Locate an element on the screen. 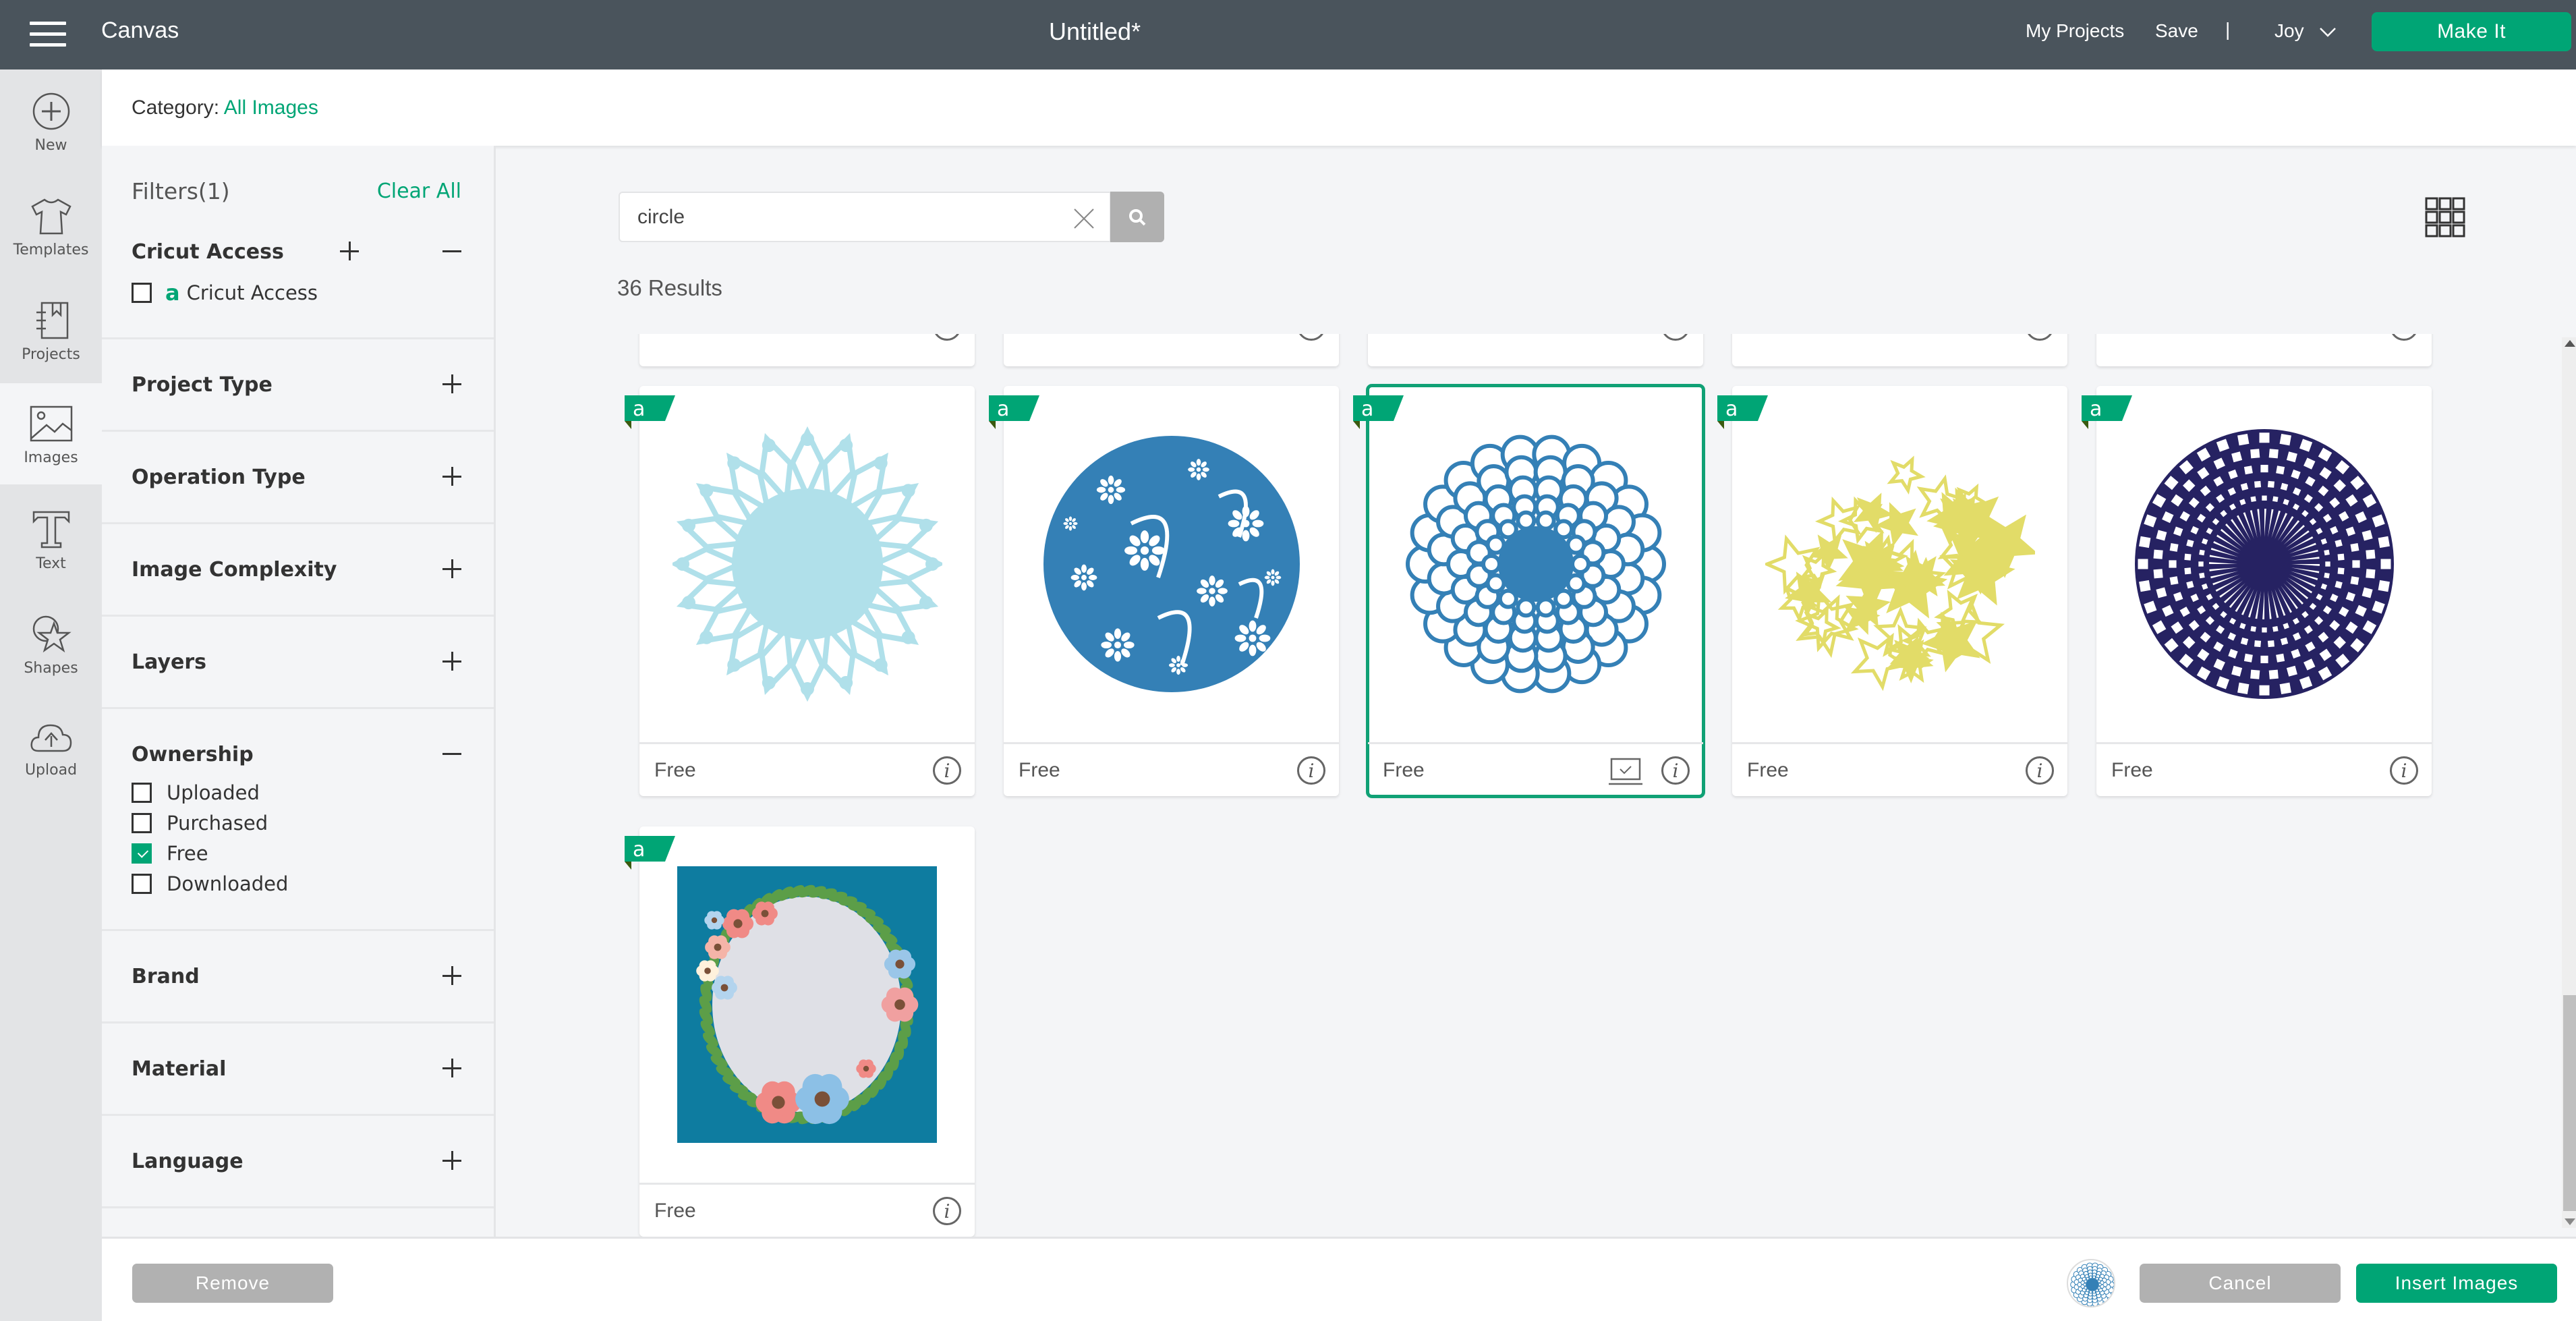 The width and height of the screenshot is (2576, 1321). checkbox-cricut-access: a Cricut Access is located at coordinates (225, 292).